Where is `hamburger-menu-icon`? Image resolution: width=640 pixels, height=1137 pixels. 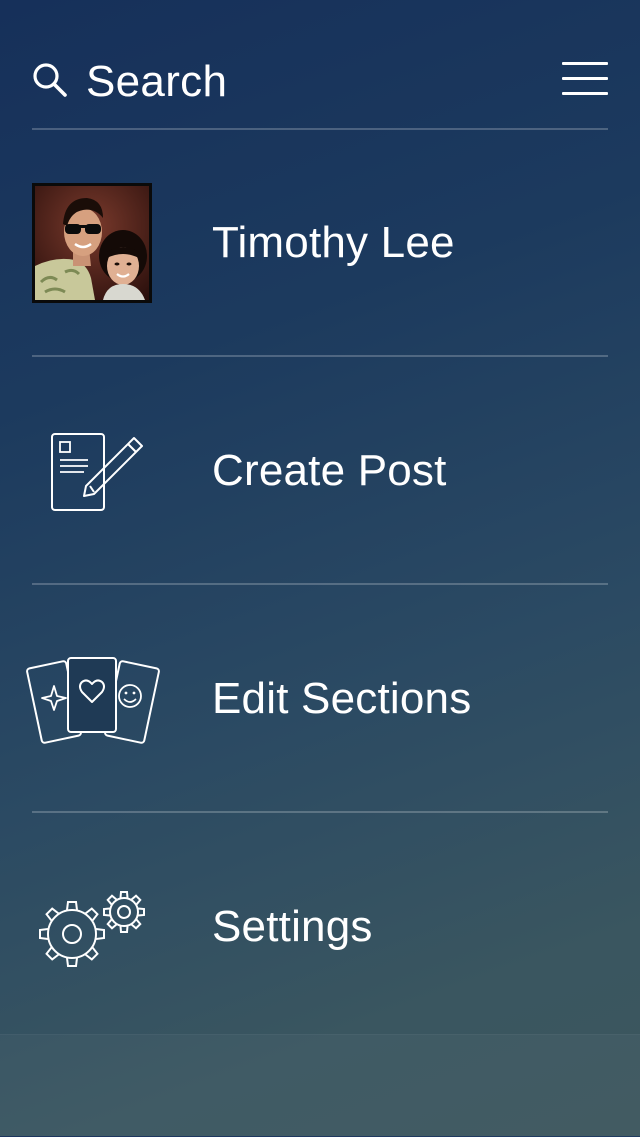
hamburger-menu-icon is located at coordinates (585, 79).